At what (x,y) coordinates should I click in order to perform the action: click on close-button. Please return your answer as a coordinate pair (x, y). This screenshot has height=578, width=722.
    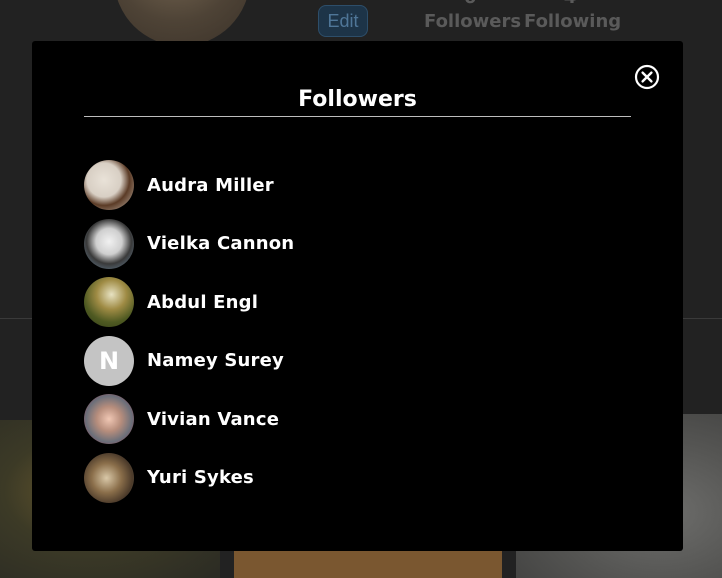
    Looking at the image, I should click on (647, 77).